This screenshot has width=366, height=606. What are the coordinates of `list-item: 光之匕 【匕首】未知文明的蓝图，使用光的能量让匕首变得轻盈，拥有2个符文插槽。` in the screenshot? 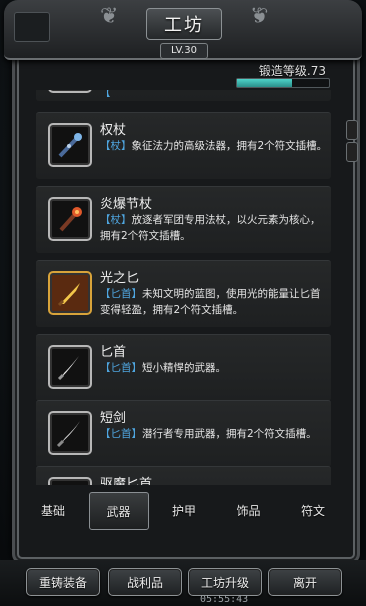 It's located at (183, 293).